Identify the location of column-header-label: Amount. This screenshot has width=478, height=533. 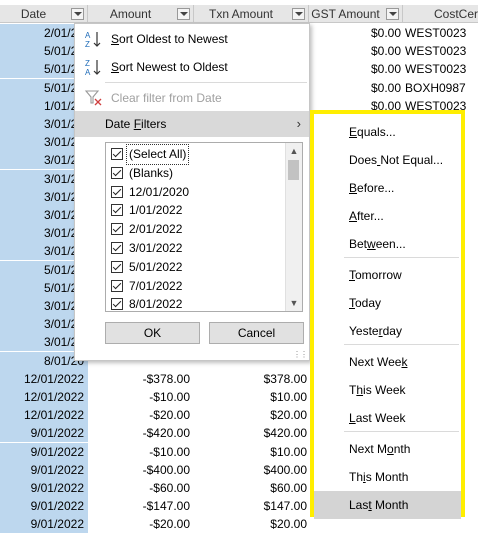
(130, 14).